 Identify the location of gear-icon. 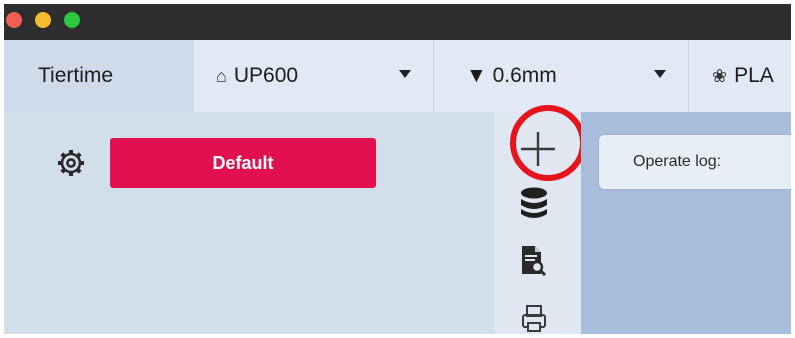
(71, 163).